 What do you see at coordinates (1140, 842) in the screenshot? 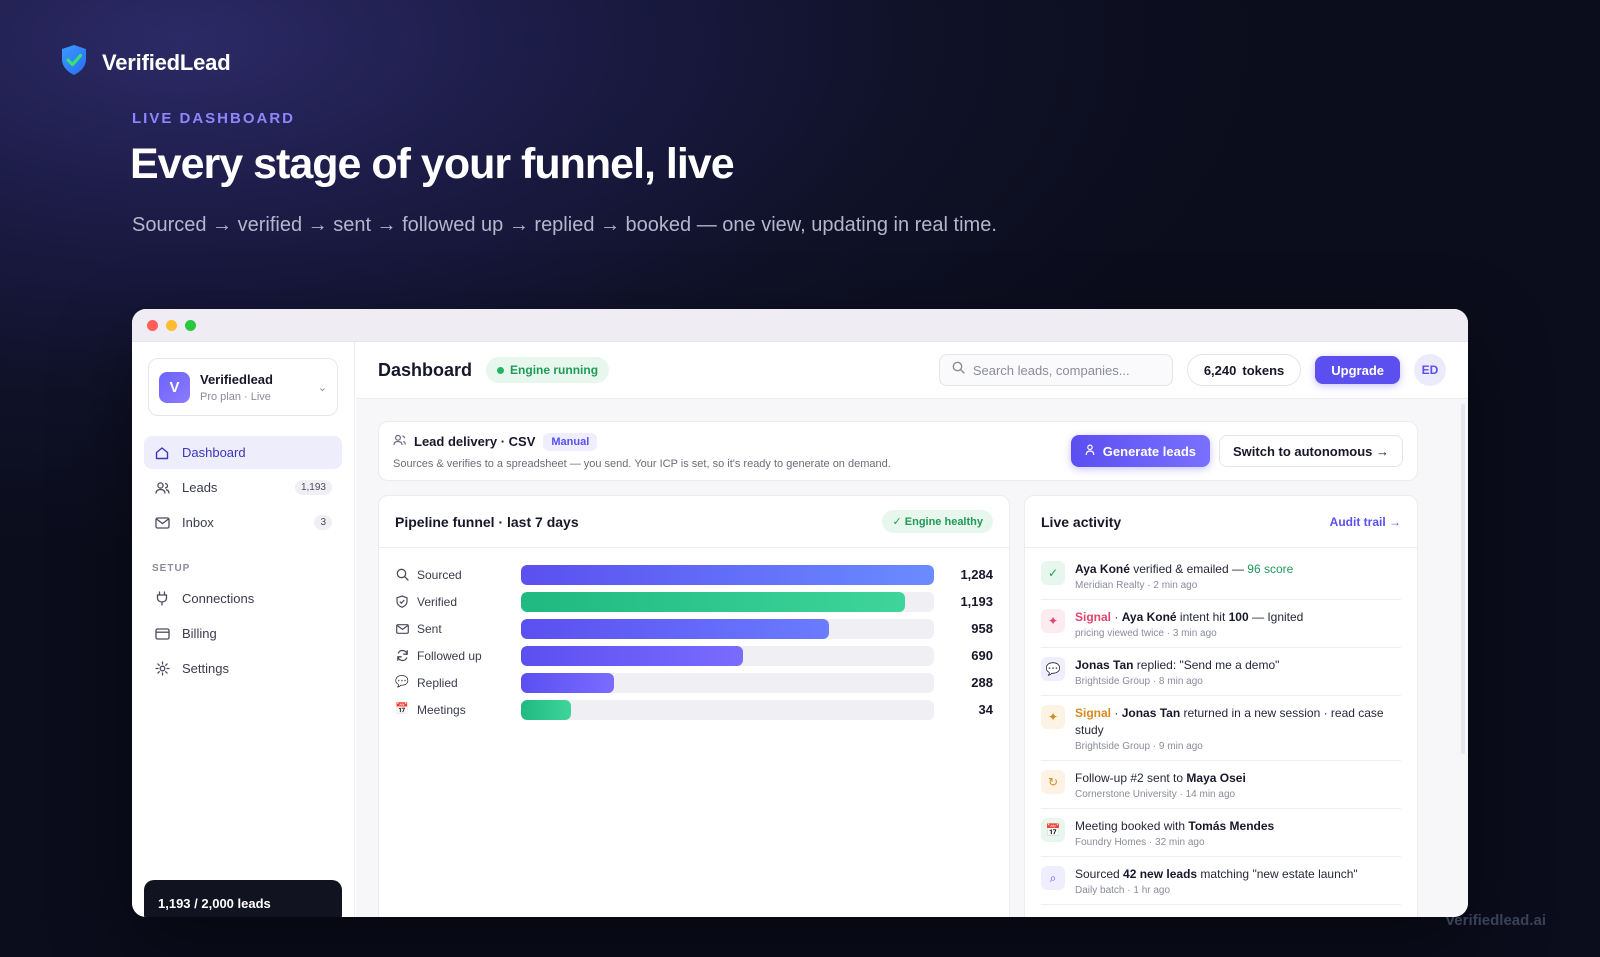
I see `activity-meta: Foundry Homes · 32 min ago` at bounding box center [1140, 842].